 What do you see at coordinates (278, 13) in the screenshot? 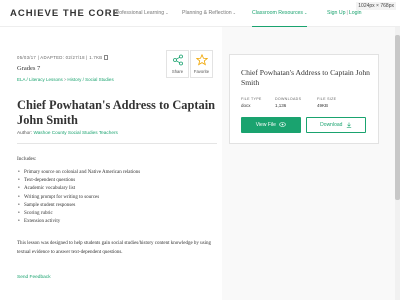
I see `nav-label: Classroom Resources` at bounding box center [278, 13].